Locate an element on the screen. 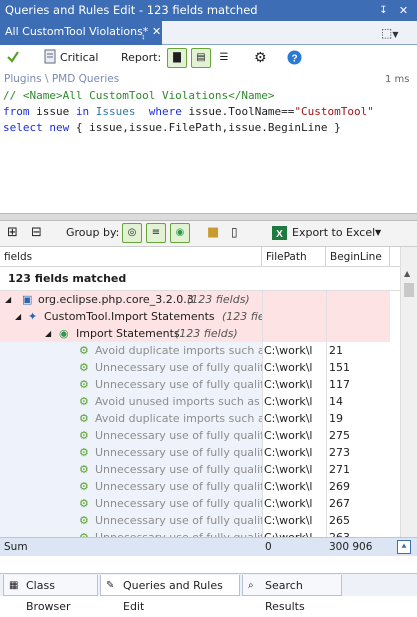  document-icon: ▯ is located at coordinates (234, 232).